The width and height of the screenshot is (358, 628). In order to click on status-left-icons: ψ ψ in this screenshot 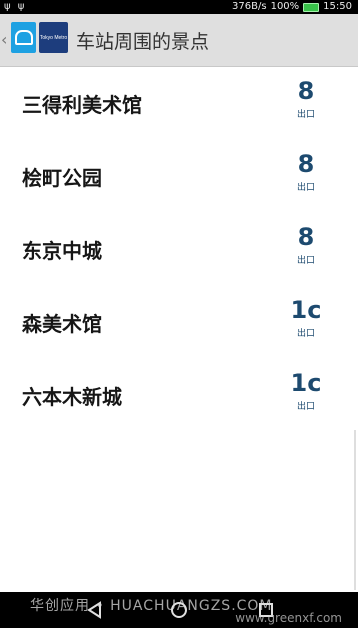, I will do `click(15, 6)`.